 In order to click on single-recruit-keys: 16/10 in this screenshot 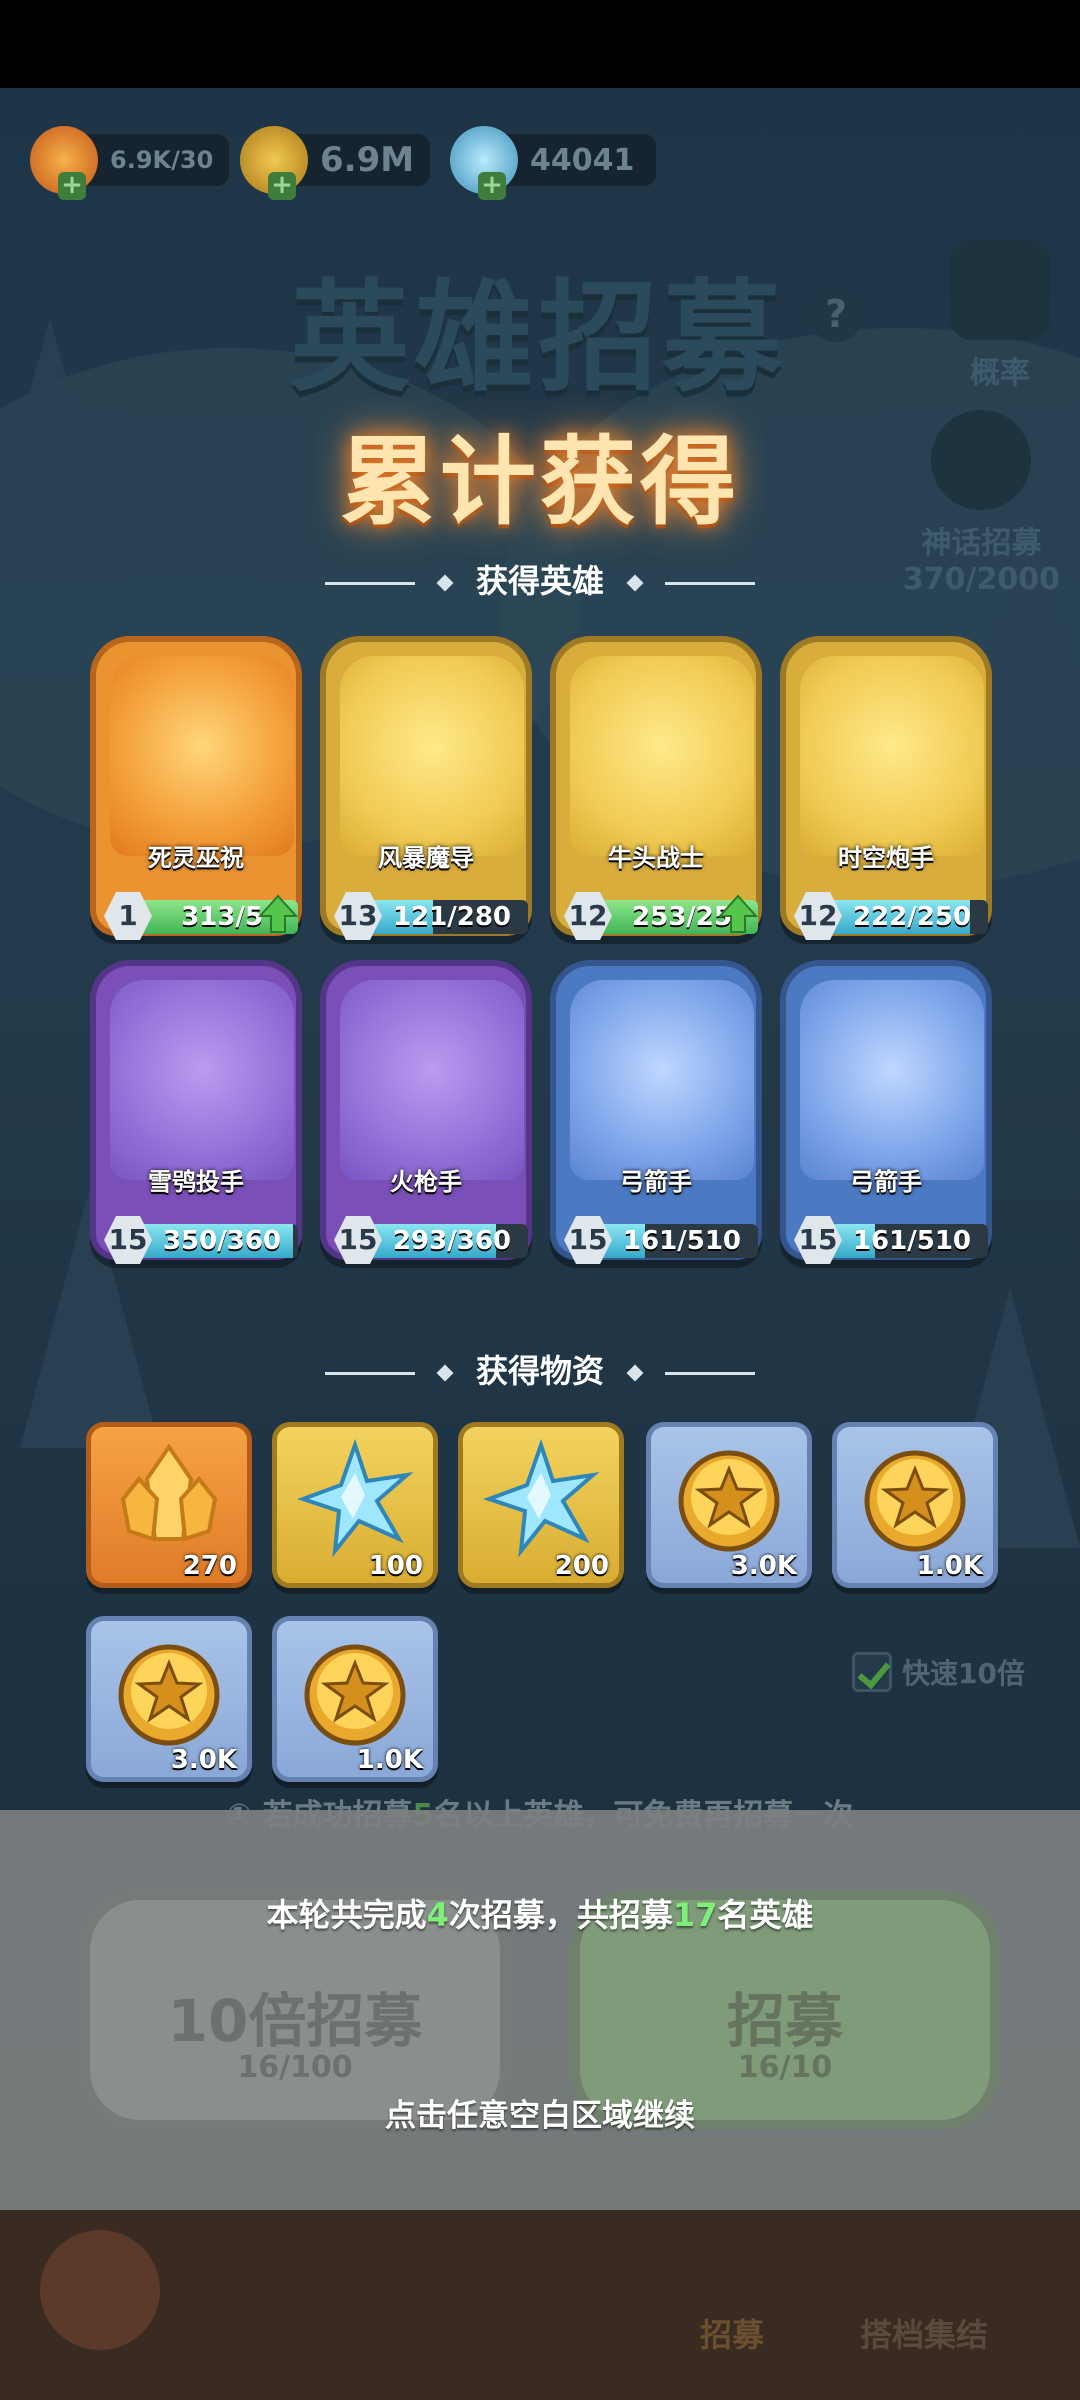, I will do `click(785, 2067)`.